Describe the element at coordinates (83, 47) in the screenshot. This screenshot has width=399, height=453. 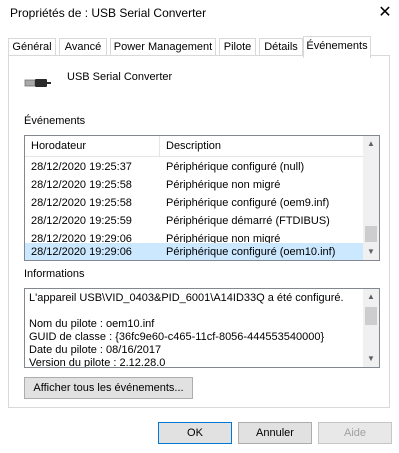
I see `tab-advanced: Avancé` at that location.